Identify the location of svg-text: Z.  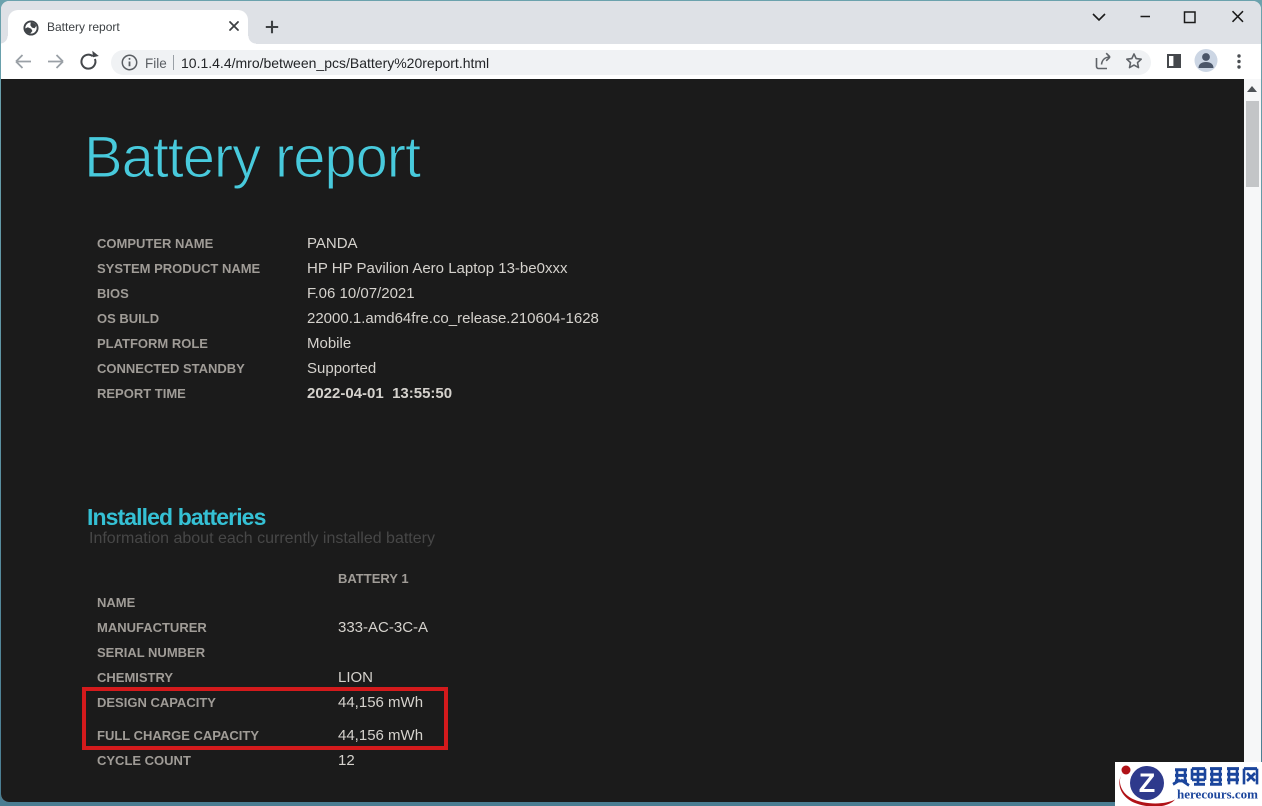
(1147, 783).